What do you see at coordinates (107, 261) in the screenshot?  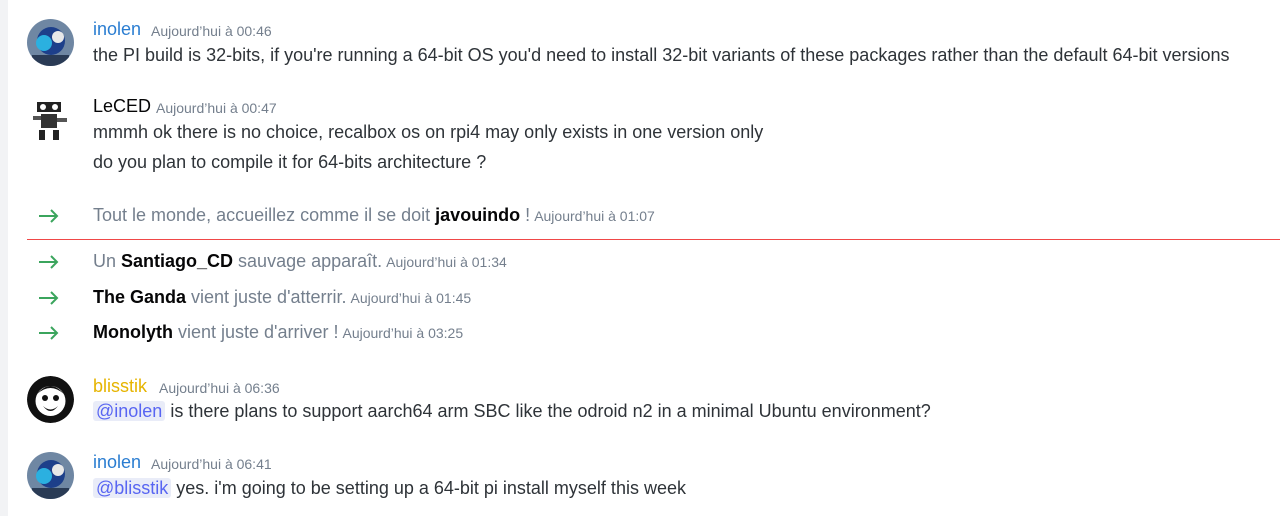 I see `system-text-prefix: Un` at bounding box center [107, 261].